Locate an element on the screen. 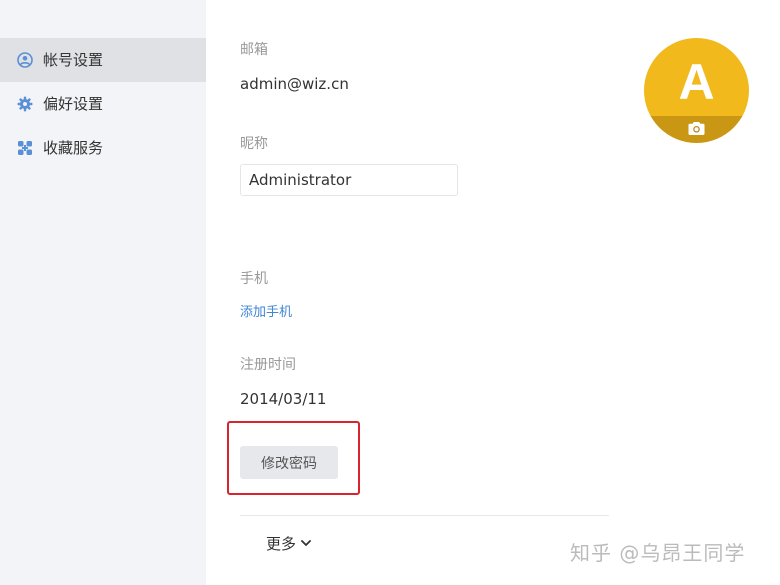 The width and height of the screenshot is (780, 585). email-label: 邮箱 is located at coordinates (254, 50).